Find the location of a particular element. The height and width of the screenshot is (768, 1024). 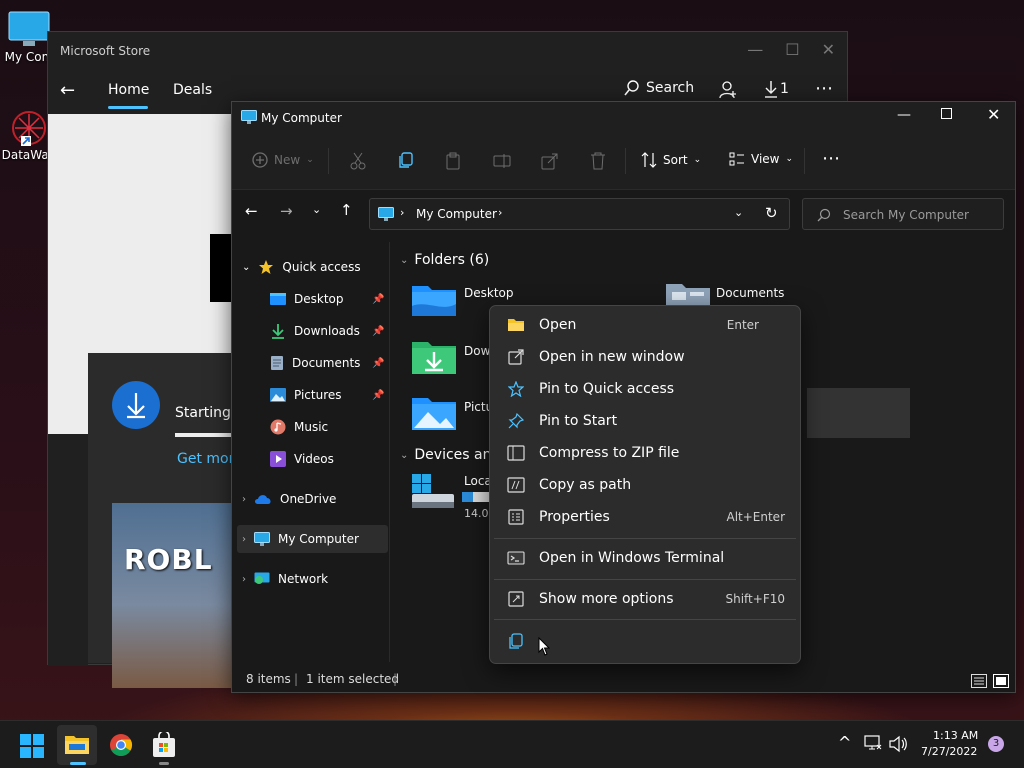

file-explorer-icon is located at coordinates (77, 745).